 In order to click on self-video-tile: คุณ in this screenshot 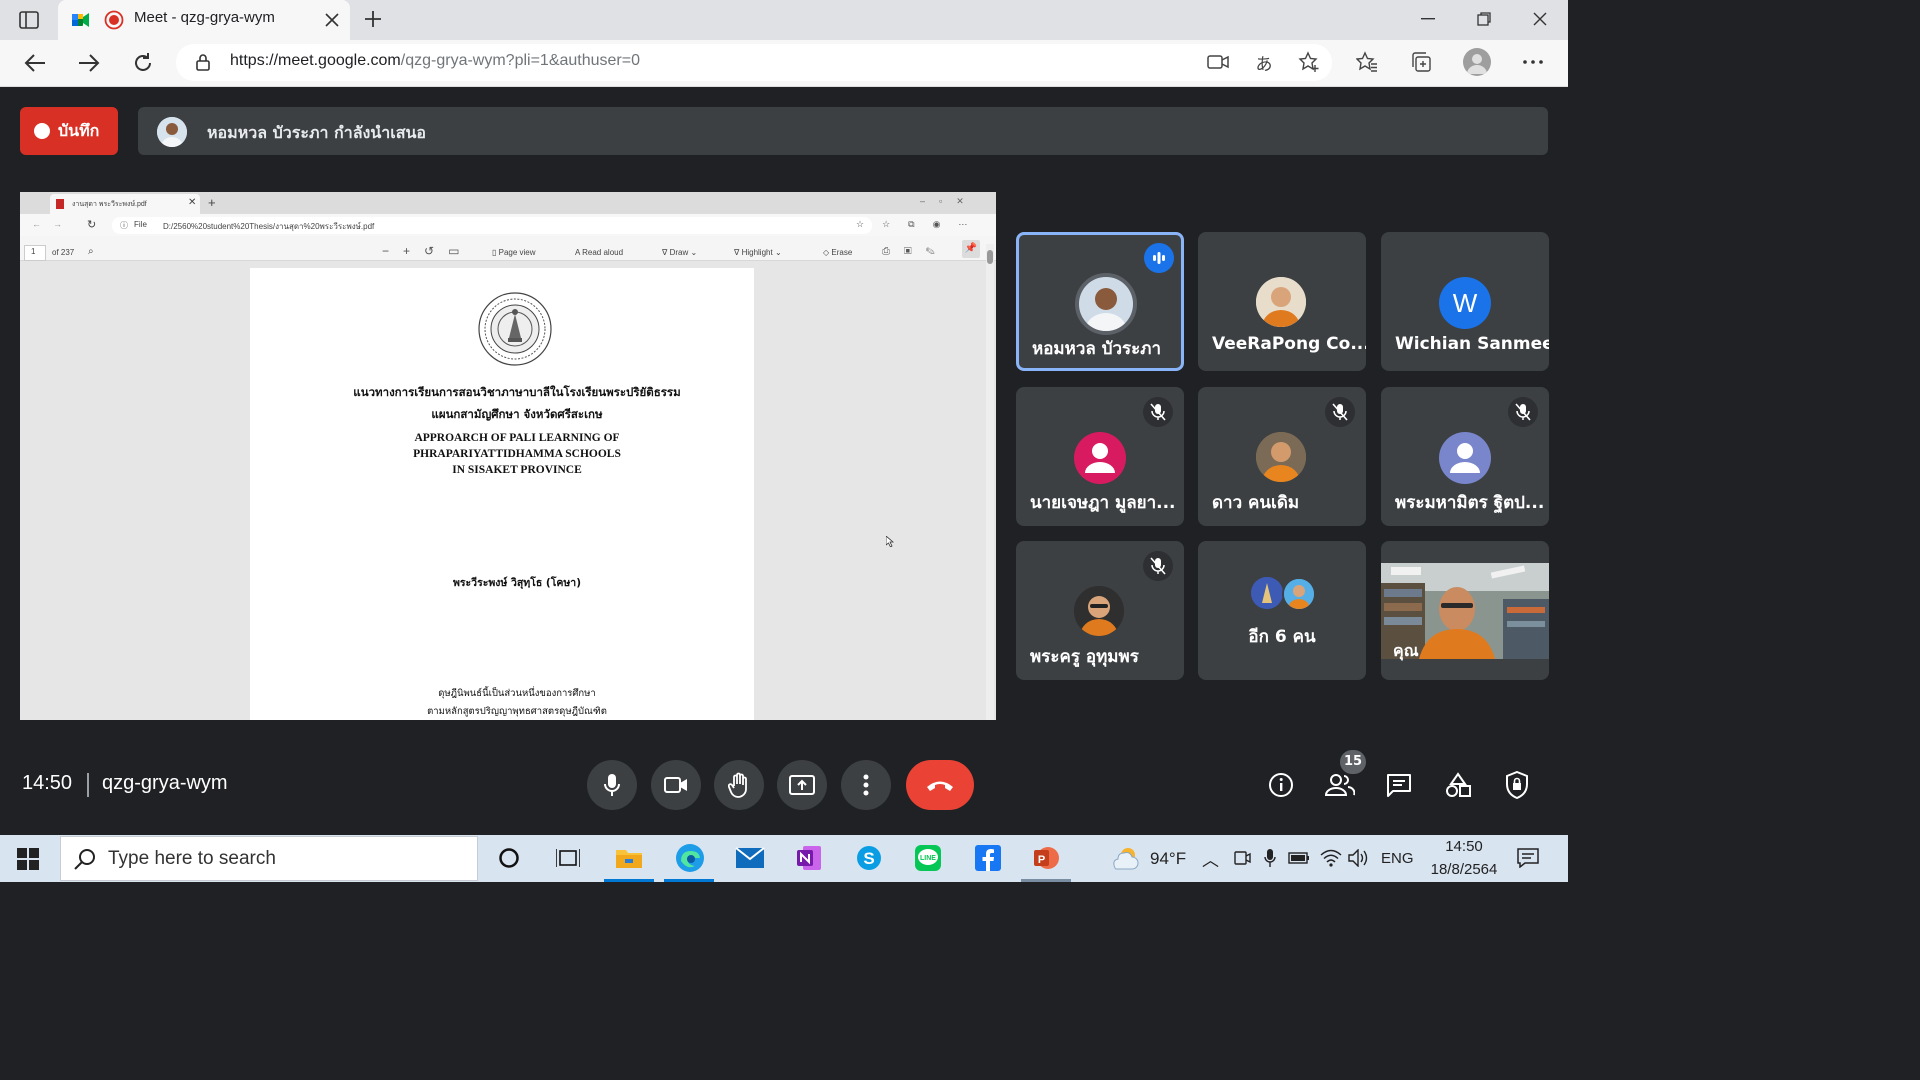, I will do `click(1465, 610)`.